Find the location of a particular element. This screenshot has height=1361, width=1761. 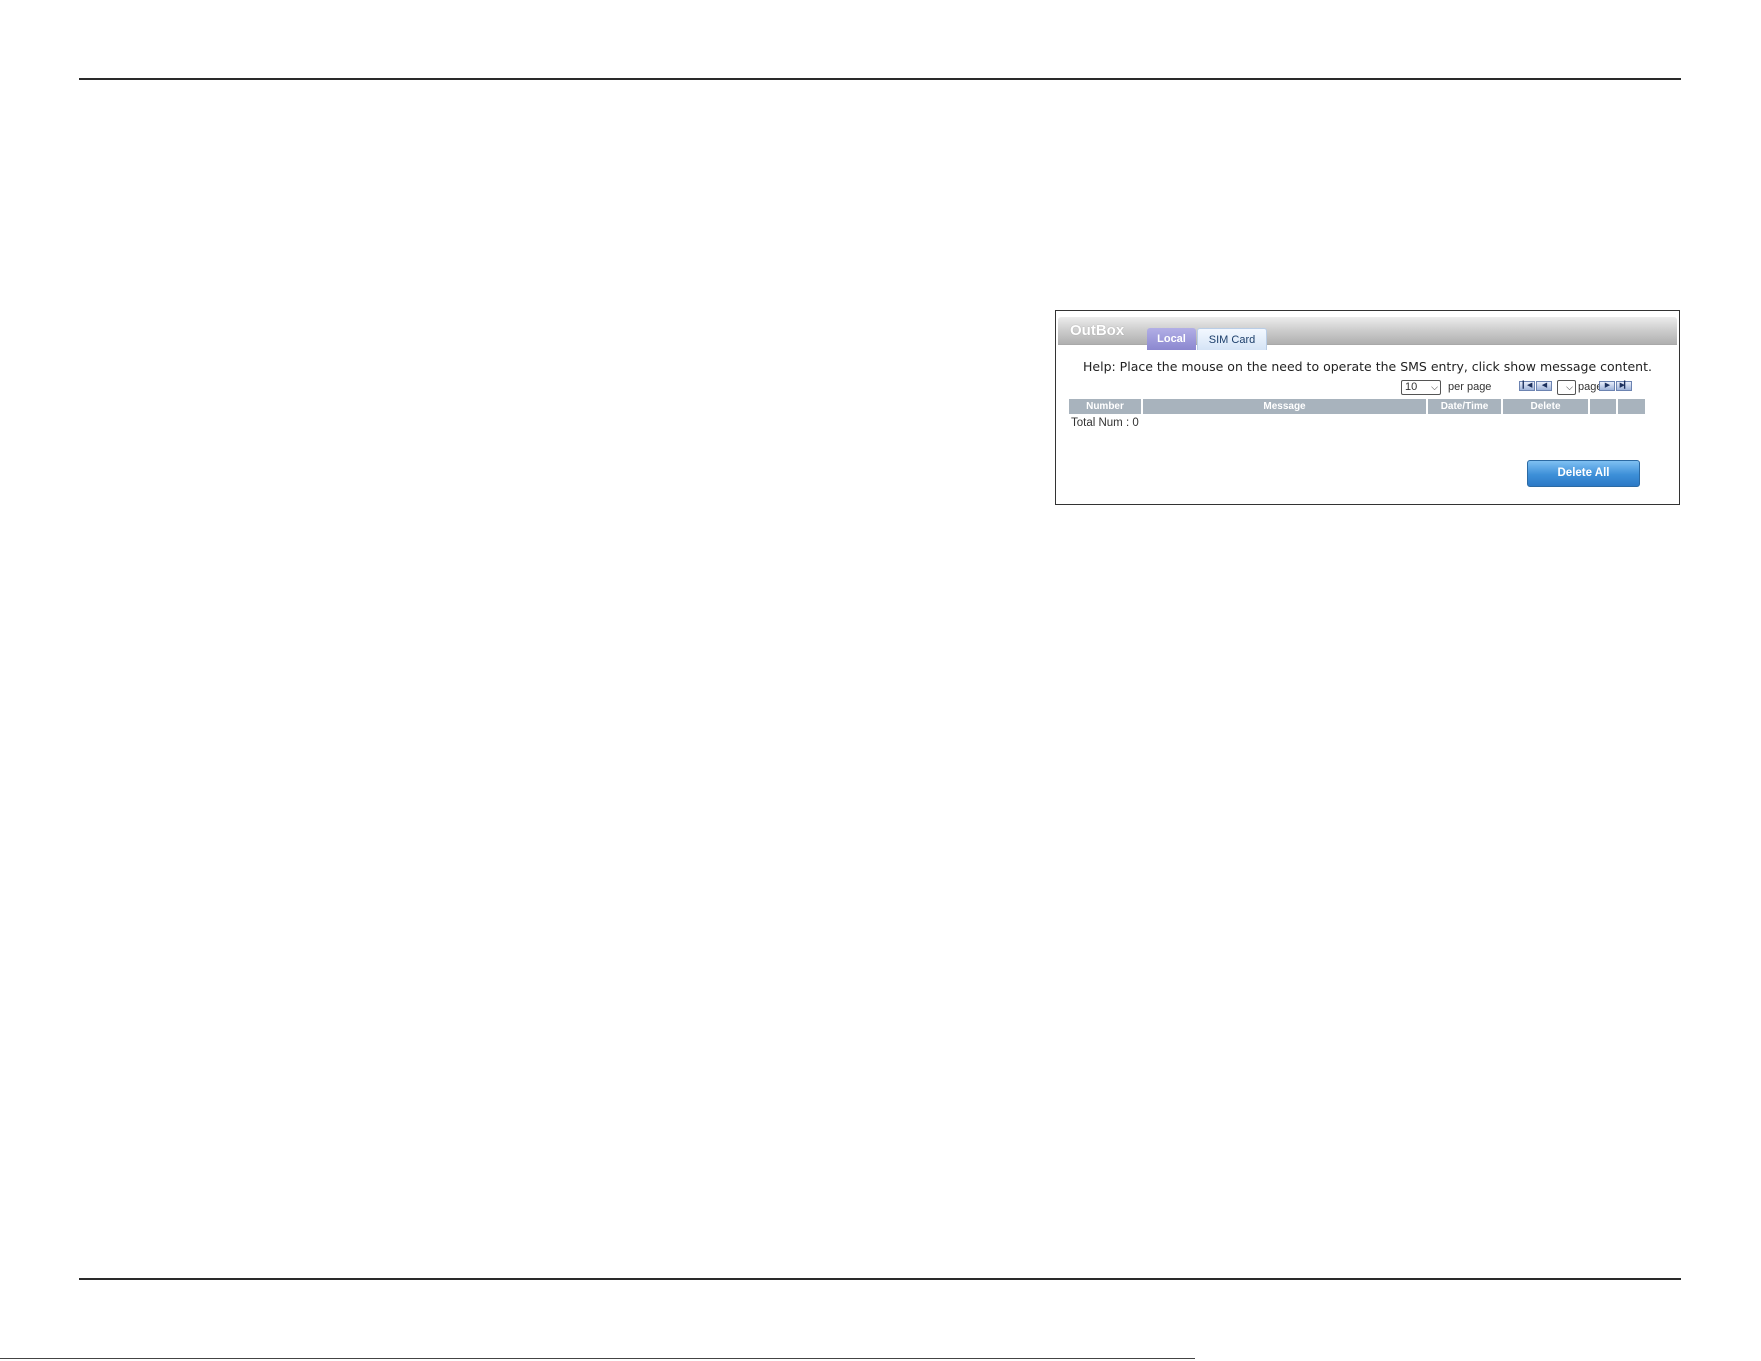

delete-all-button: Delete All is located at coordinates (1583, 473).